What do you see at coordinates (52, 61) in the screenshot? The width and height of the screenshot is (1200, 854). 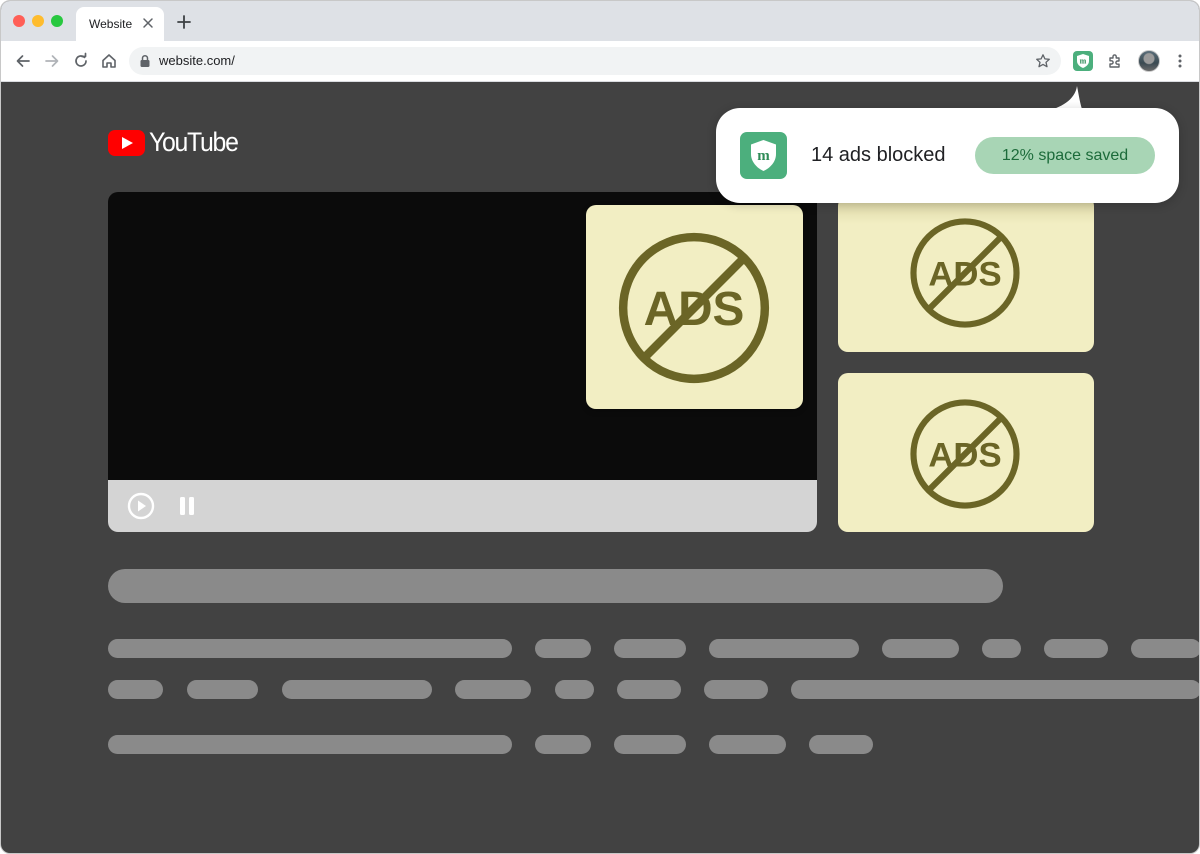 I see `arrow-right-icon` at bounding box center [52, 61].